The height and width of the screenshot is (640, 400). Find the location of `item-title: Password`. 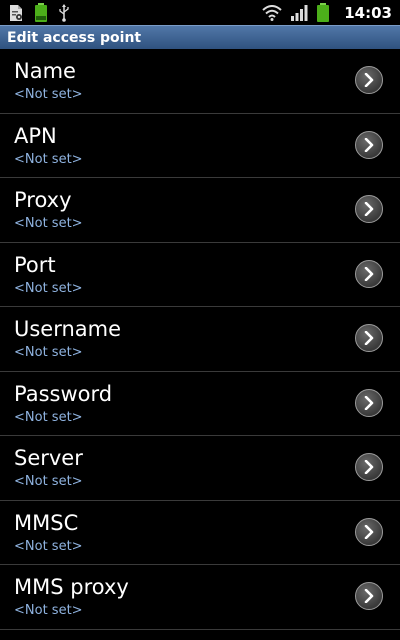

item-title: Password is located at coordinates (63, 393).